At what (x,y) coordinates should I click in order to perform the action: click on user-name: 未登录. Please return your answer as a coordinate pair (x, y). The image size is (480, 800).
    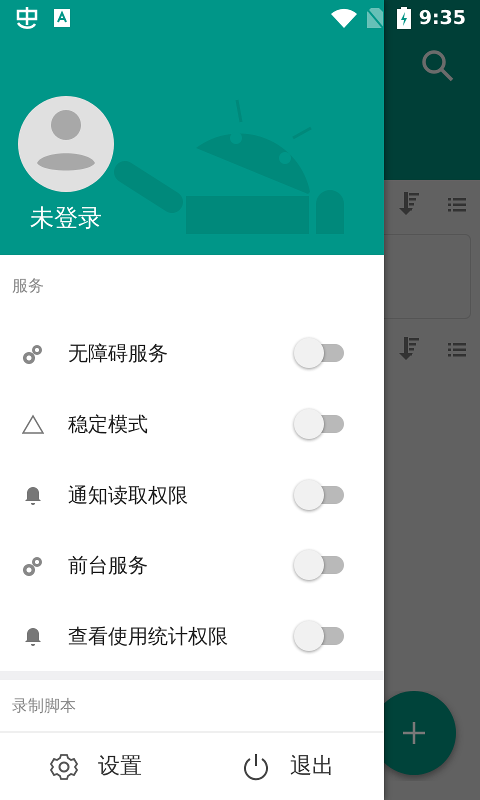
    Looking at the image, I should click on (66, 218).